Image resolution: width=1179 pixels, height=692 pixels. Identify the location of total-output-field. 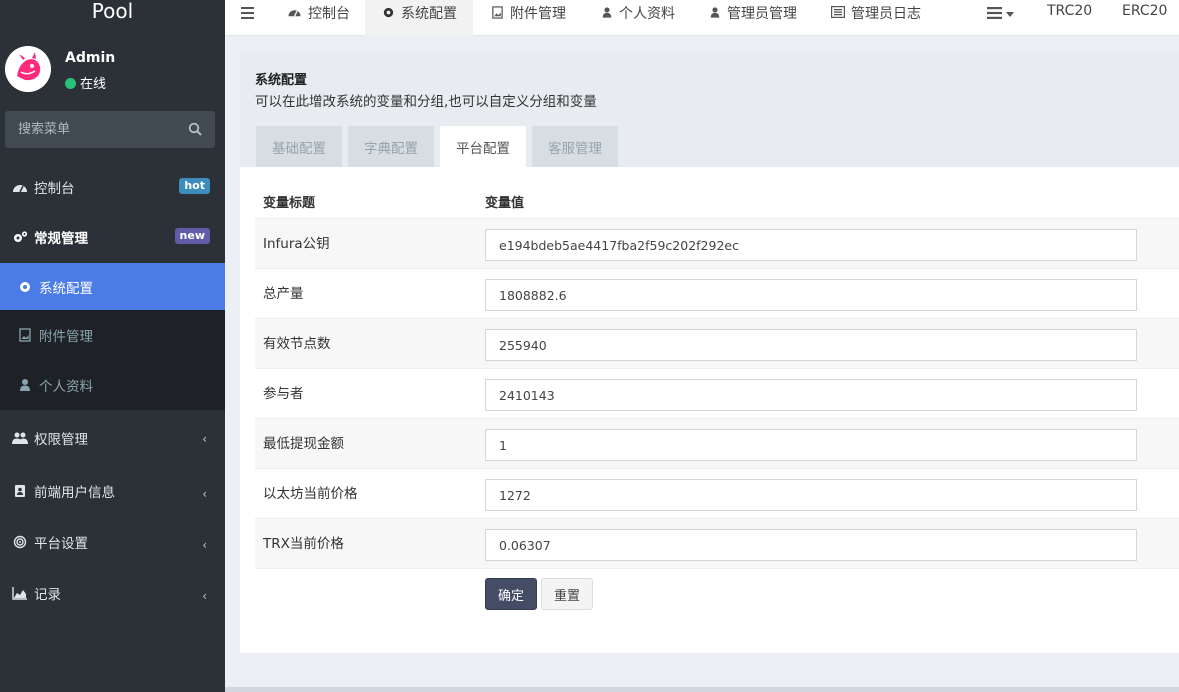
(811, 295).